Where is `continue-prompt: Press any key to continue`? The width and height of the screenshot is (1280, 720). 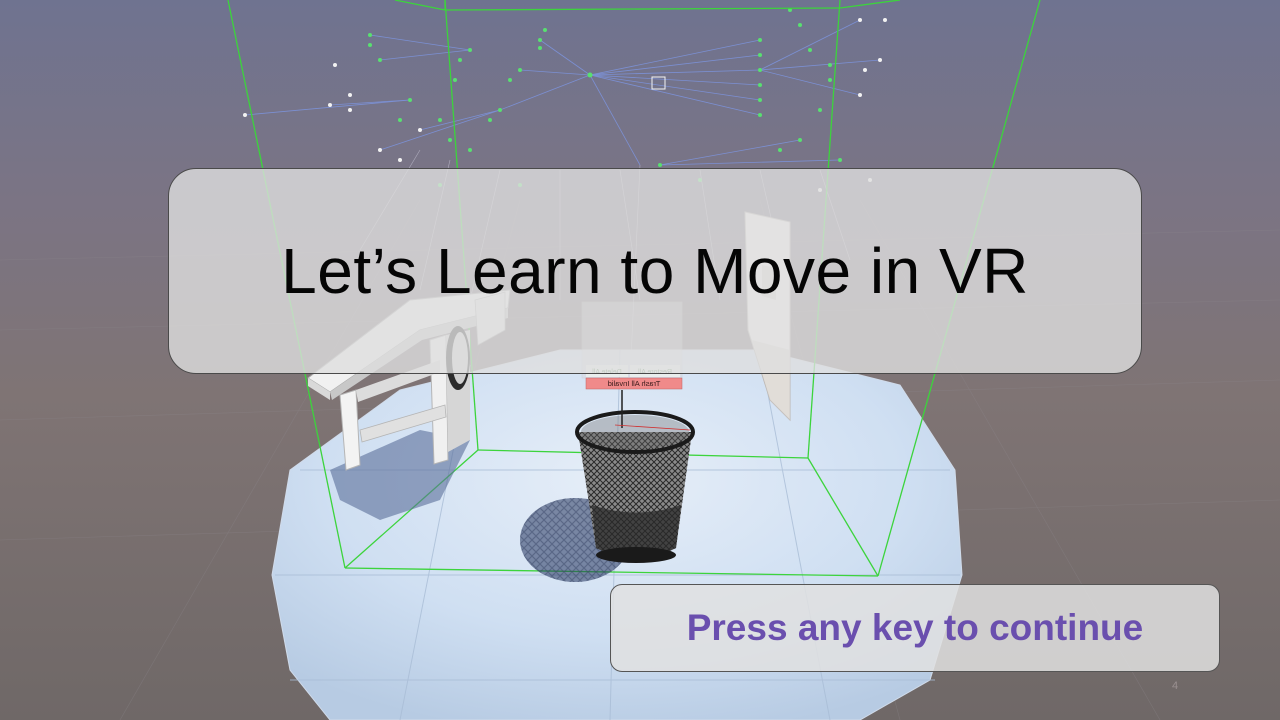 continue-prompt: Press any key to continue is located at coordinates (915, 627).